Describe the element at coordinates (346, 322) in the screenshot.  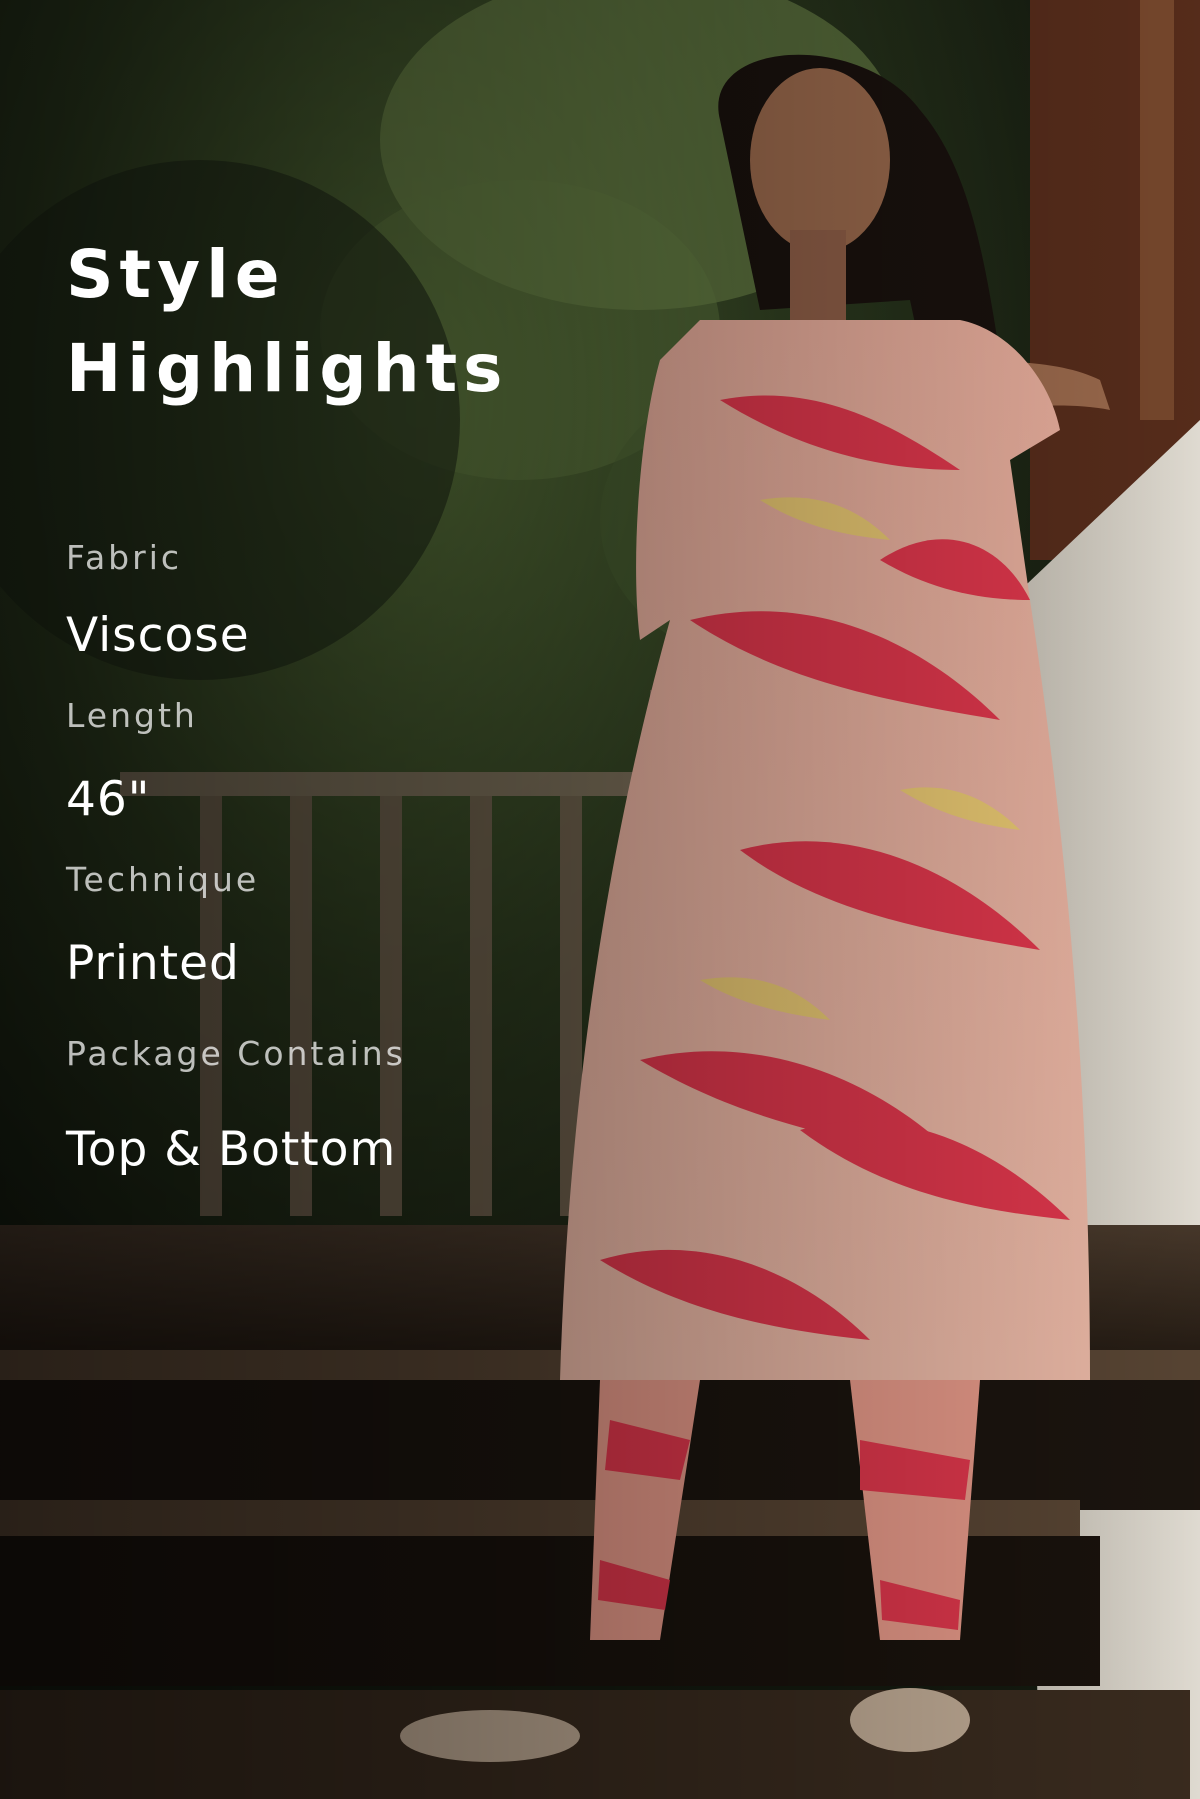
I see `style-highlights-heading: Style Highlights` at that location.